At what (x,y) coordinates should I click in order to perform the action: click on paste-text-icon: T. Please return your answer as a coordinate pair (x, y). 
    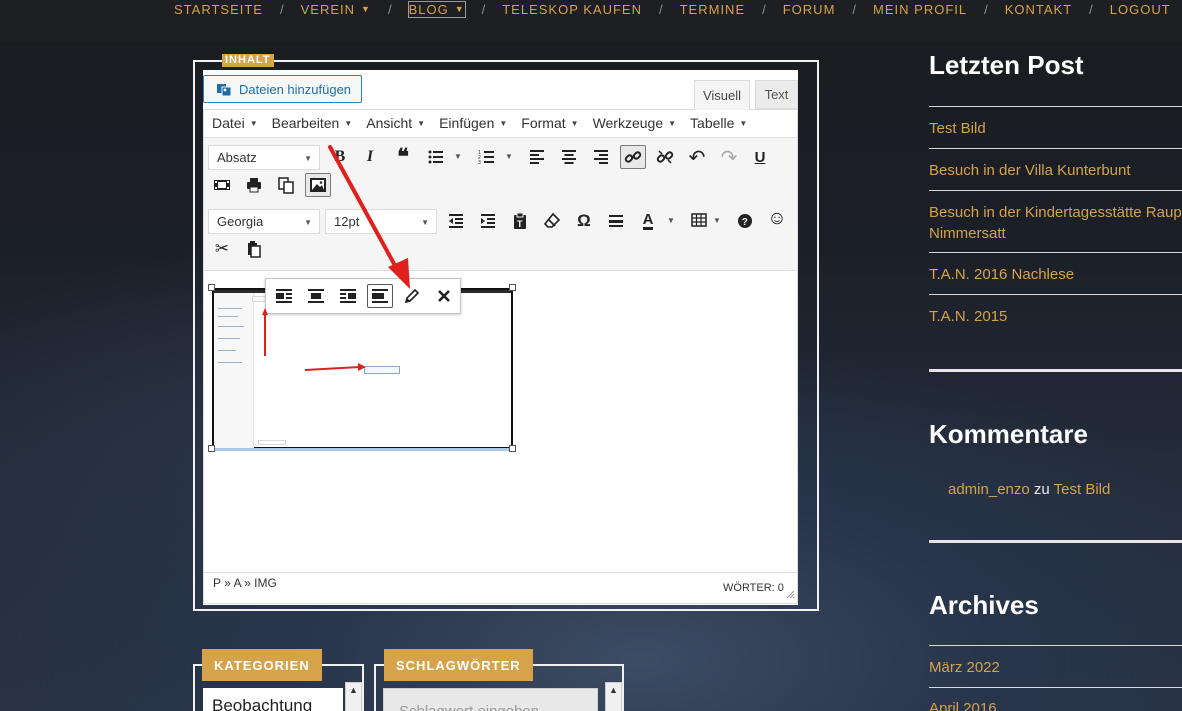
    Looking at the image, I should click on (520, 221).